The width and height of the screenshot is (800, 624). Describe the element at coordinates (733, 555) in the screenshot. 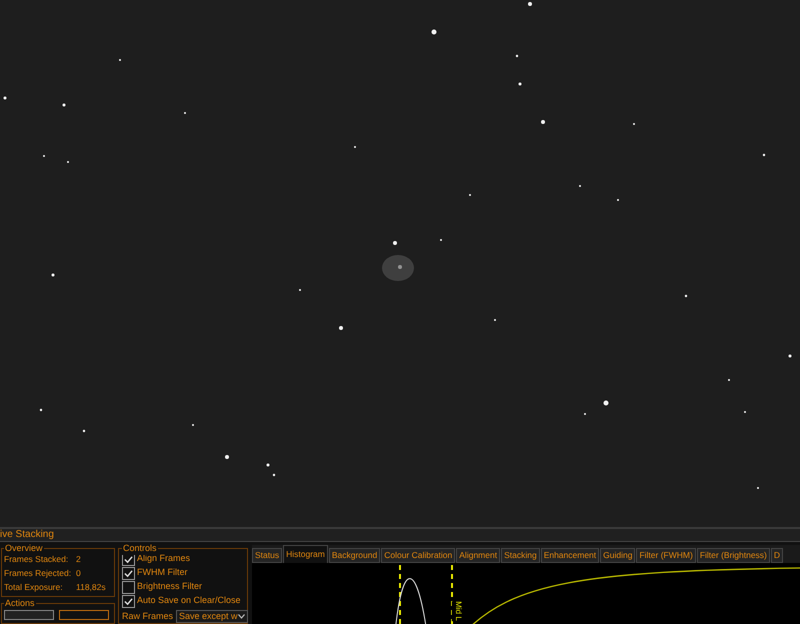

I see `tab: Filter (Brightness)` at that location.